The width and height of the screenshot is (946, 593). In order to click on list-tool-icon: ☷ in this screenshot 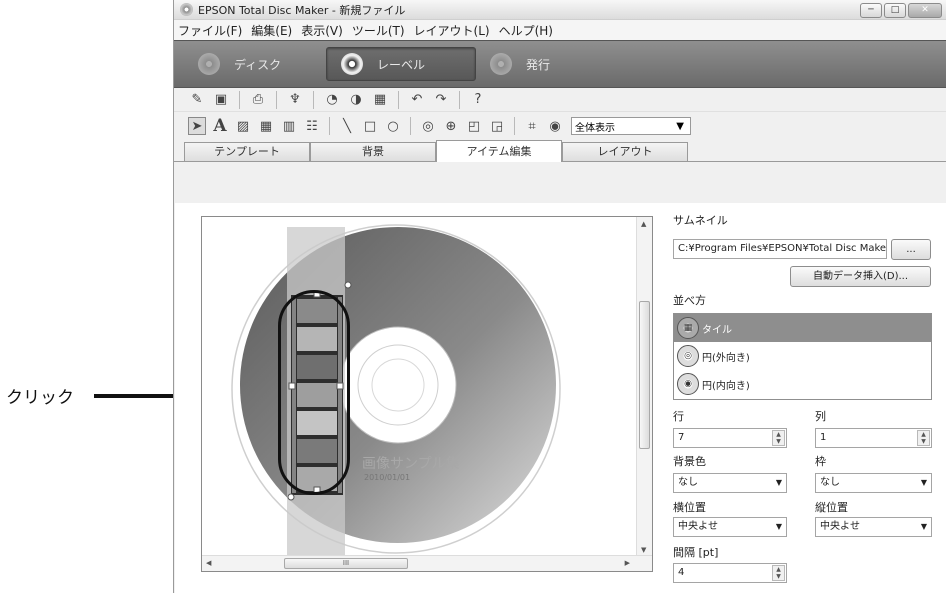, I will do `click(312, 126)`.